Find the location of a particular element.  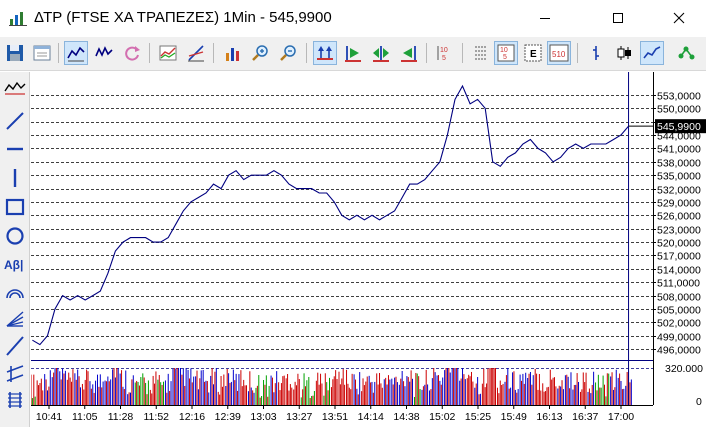

minimize-button is located at coordinates (545, 18).